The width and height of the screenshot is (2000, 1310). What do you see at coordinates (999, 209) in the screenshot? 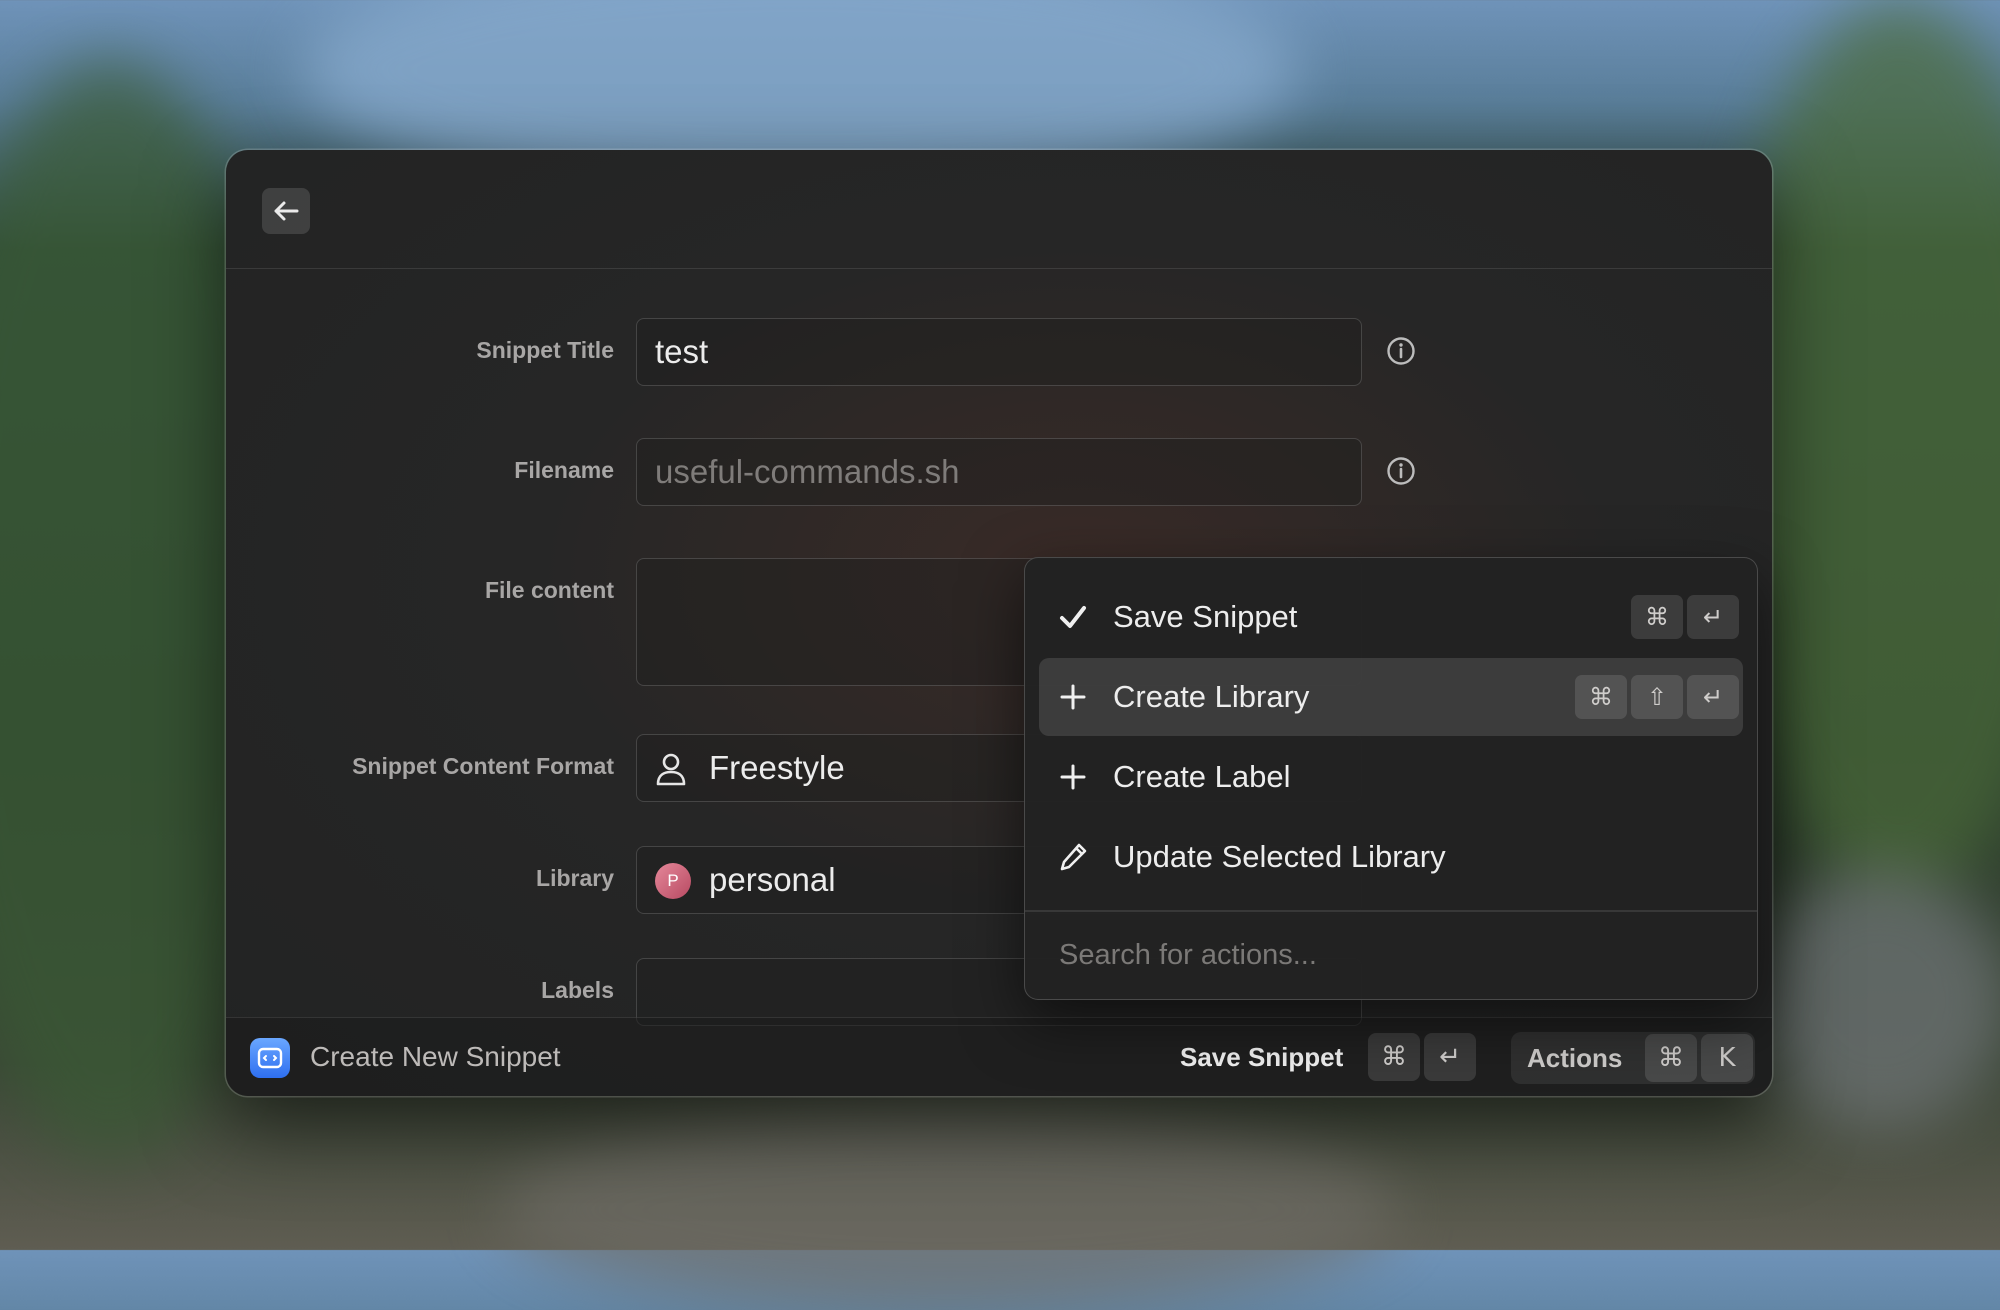
I see `top-bar` at bounding box center [999, 209].